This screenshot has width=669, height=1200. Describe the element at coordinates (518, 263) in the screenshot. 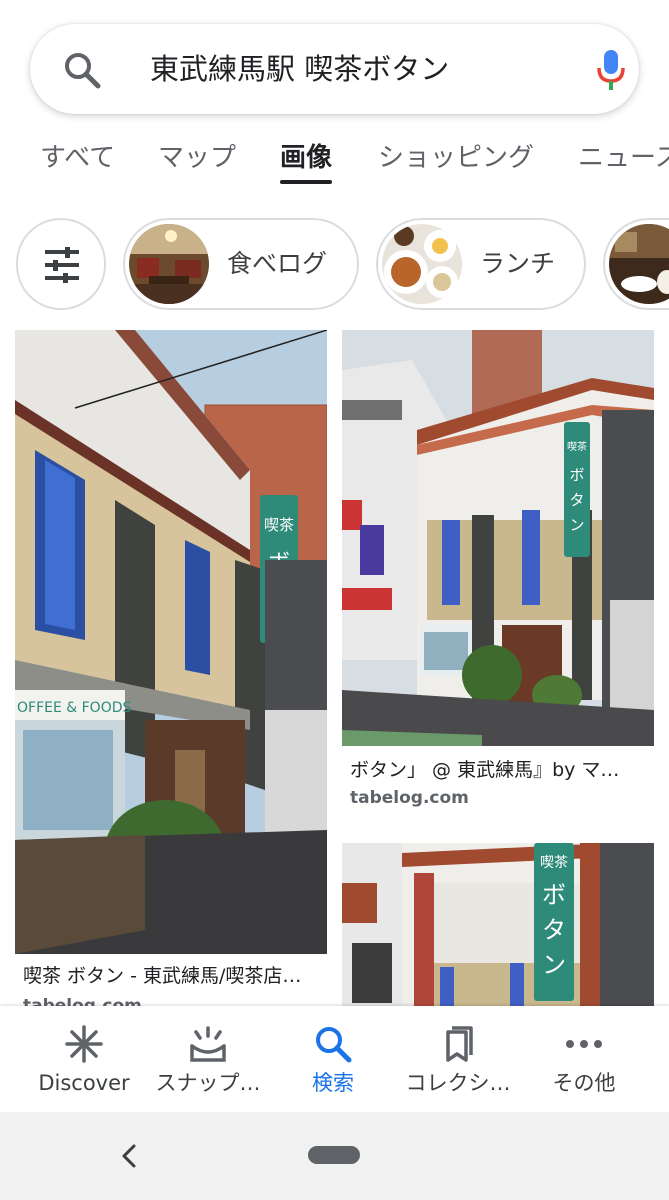

I see `chip-lunch-label: ランチ` at that location.